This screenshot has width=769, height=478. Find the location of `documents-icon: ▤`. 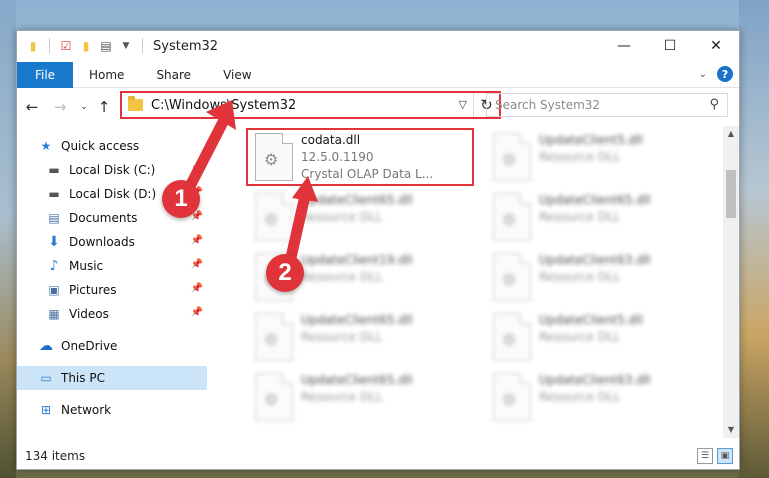

documents-icon: ▤ is located at coordinates (54, 218).